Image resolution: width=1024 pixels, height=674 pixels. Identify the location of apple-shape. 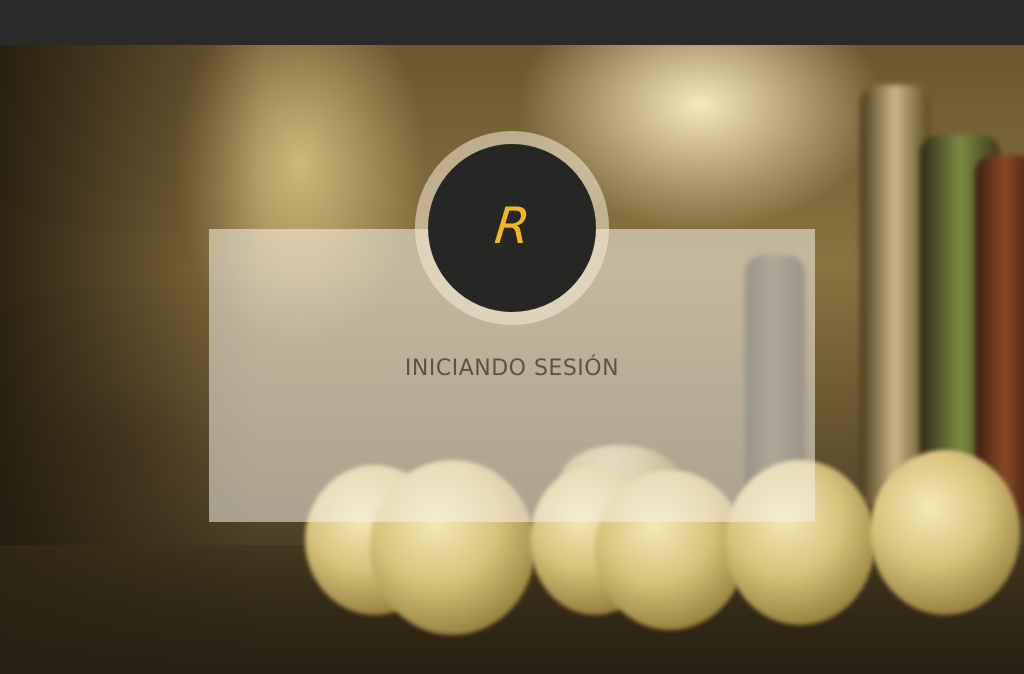
(945, 532).